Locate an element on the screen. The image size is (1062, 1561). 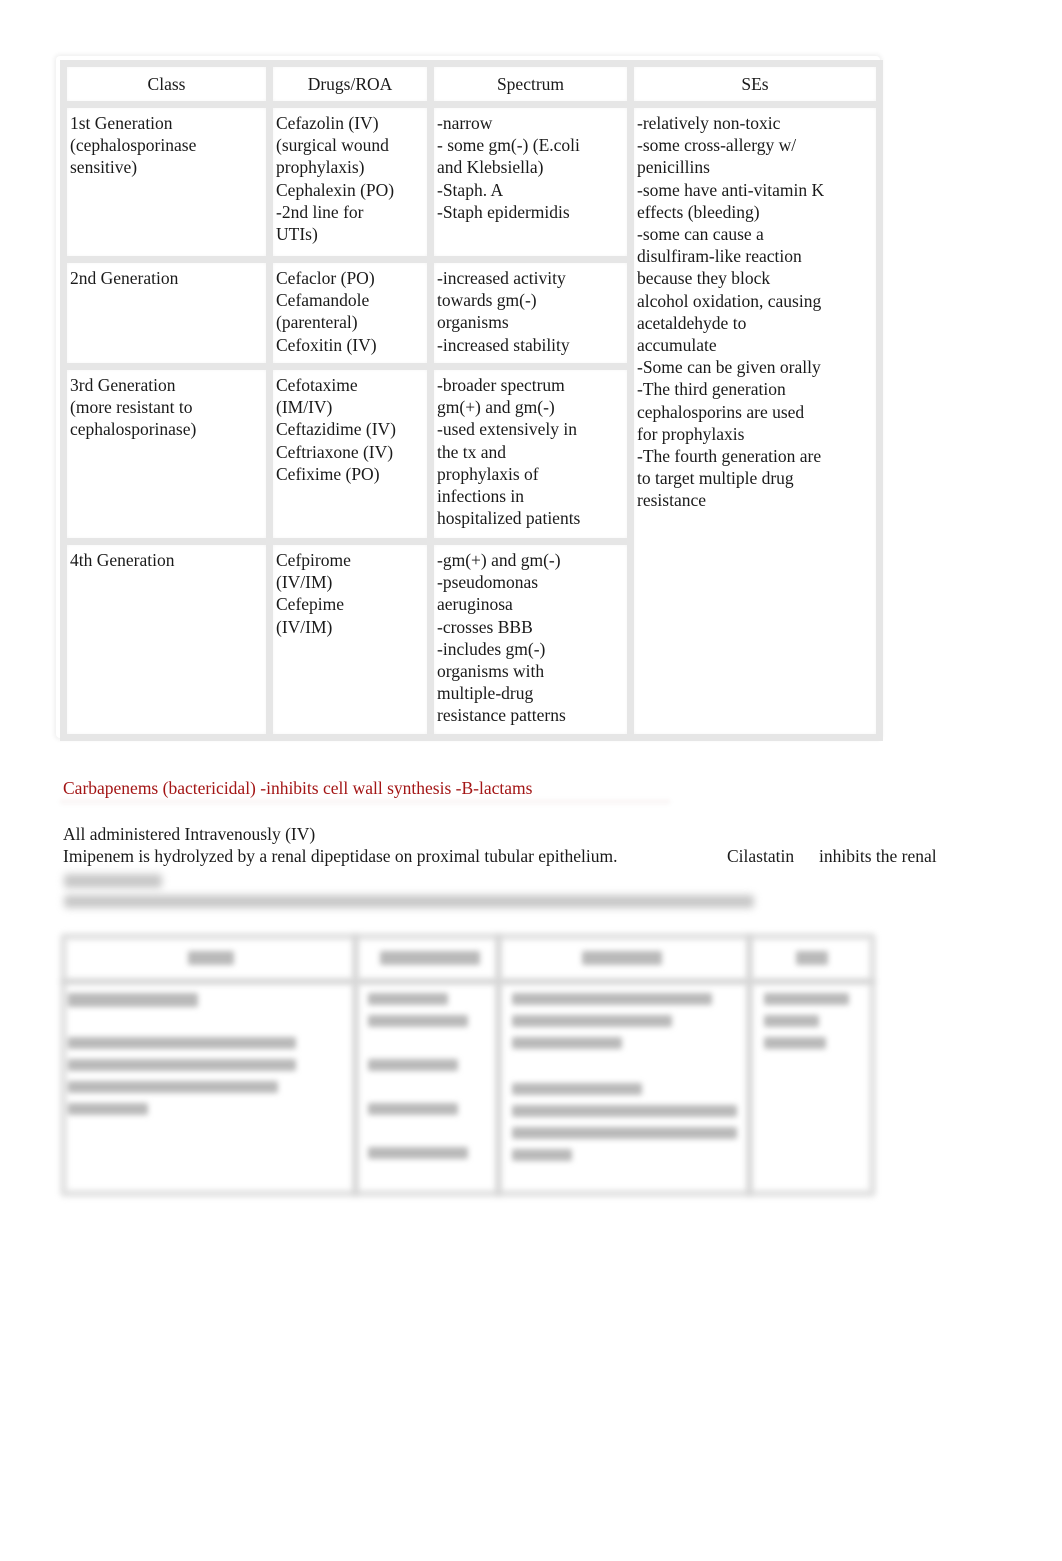
table-header-row: Class Drugs/ROA Spectrum SEs is located at coordinates (471, 84).